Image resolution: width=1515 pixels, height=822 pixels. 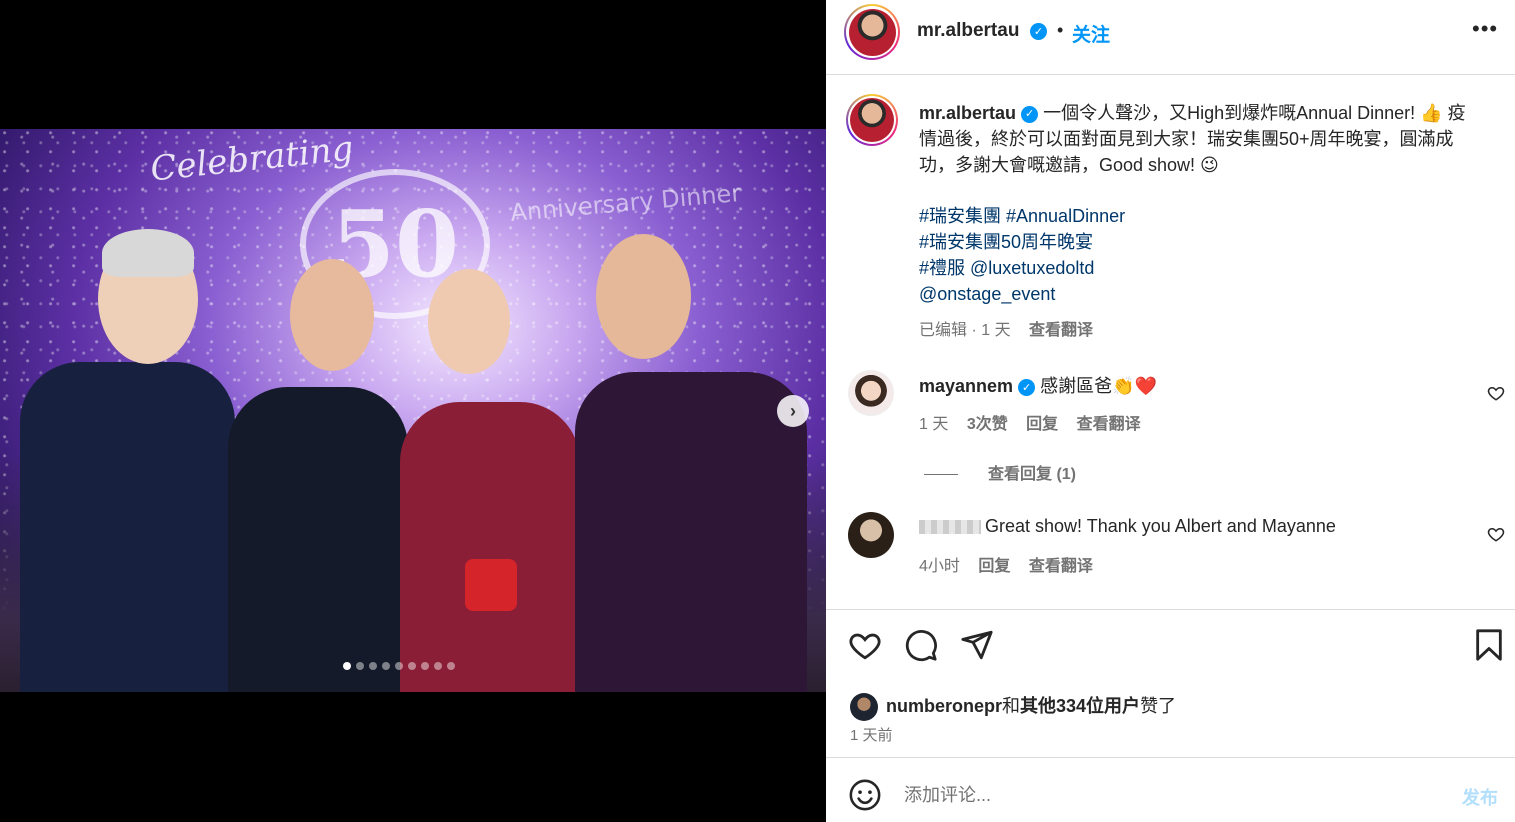 I want to click on caption-meta: 已编辑 · 1 天 查看翻译, so click(x=1006, y=328).